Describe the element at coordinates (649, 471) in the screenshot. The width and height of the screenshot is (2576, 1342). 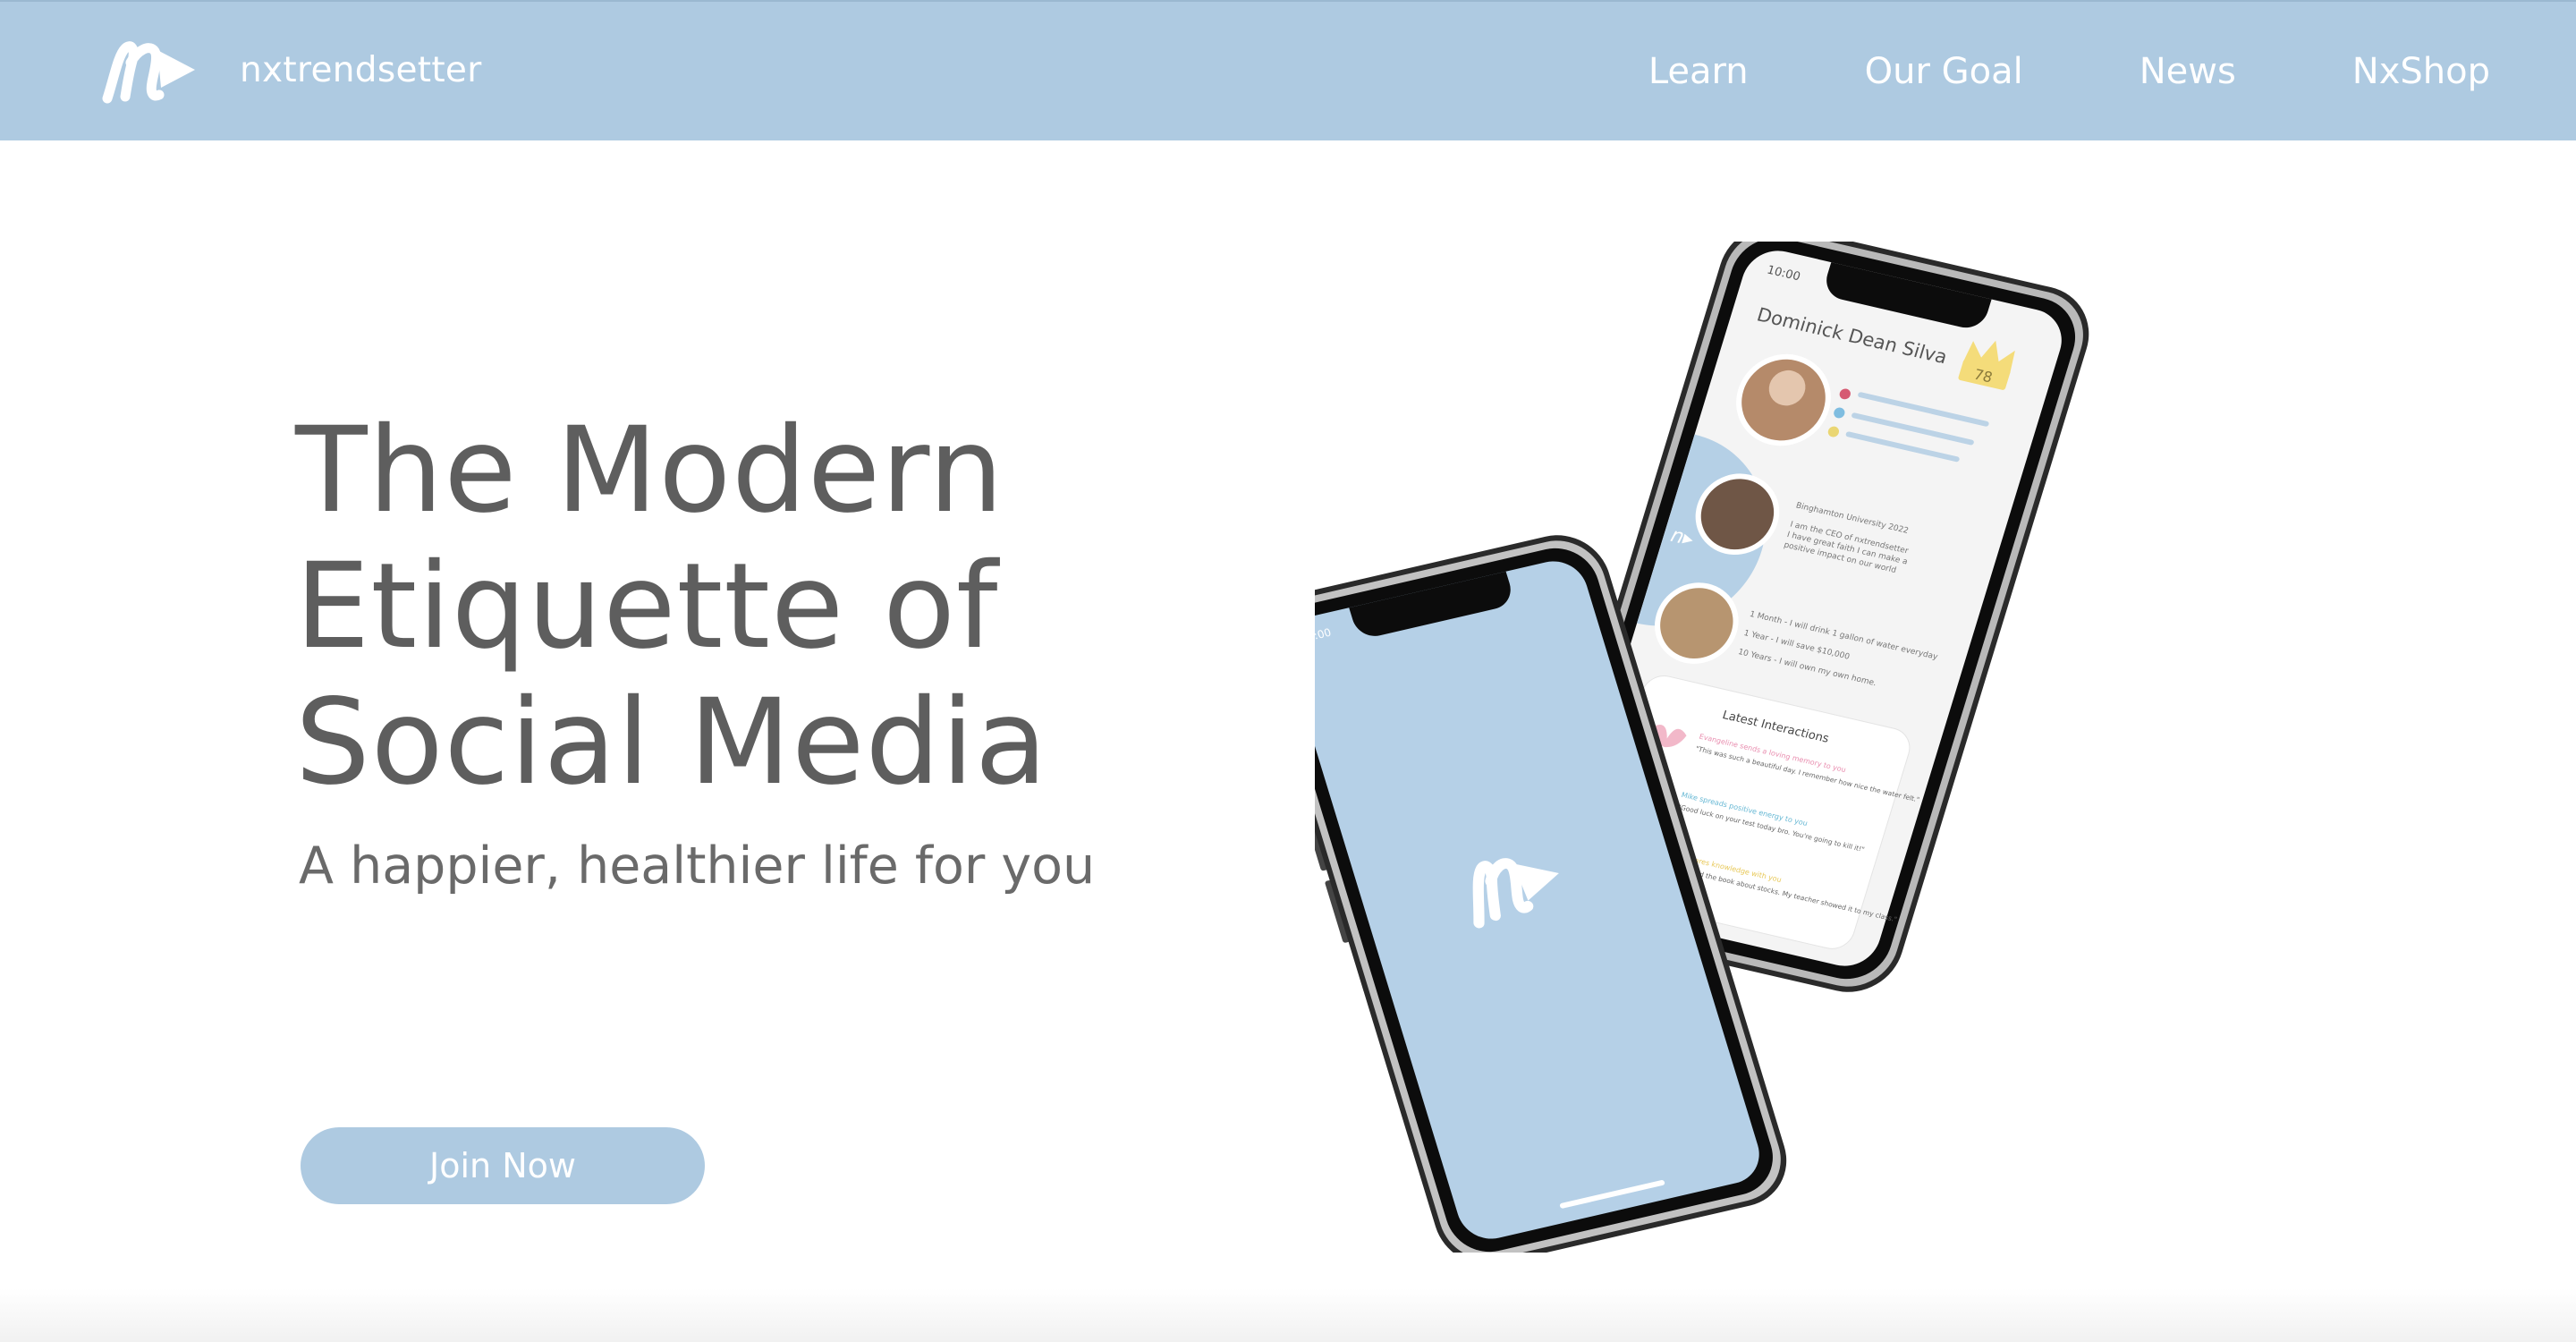
I see `hero-title-line-1: The Modern` at that location.